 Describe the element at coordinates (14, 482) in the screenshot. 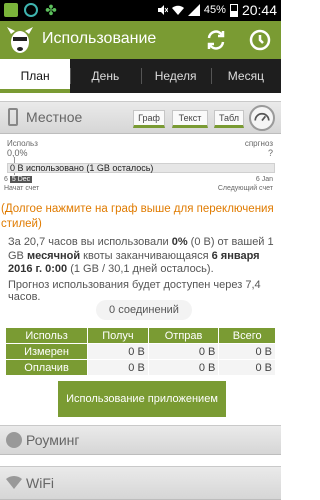

I see `wifi-section-icon` at that location.